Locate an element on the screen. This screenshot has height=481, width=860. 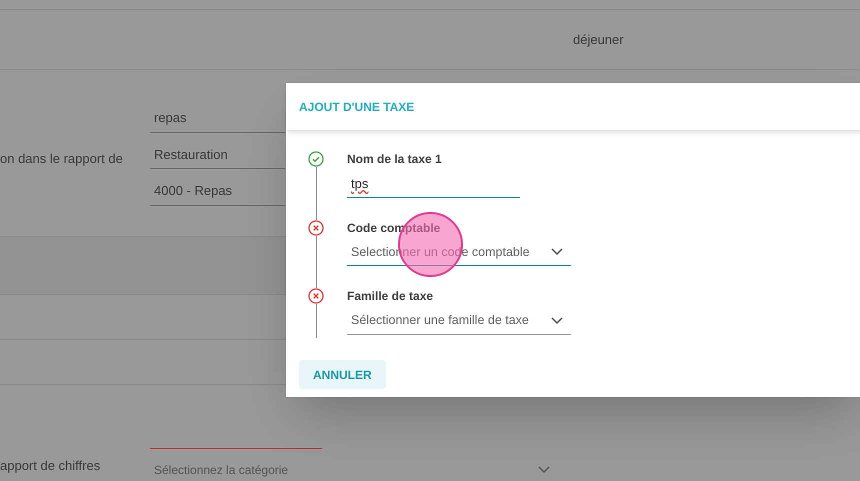
cancel-button: ANNULER is located at coordinates (342, 374).